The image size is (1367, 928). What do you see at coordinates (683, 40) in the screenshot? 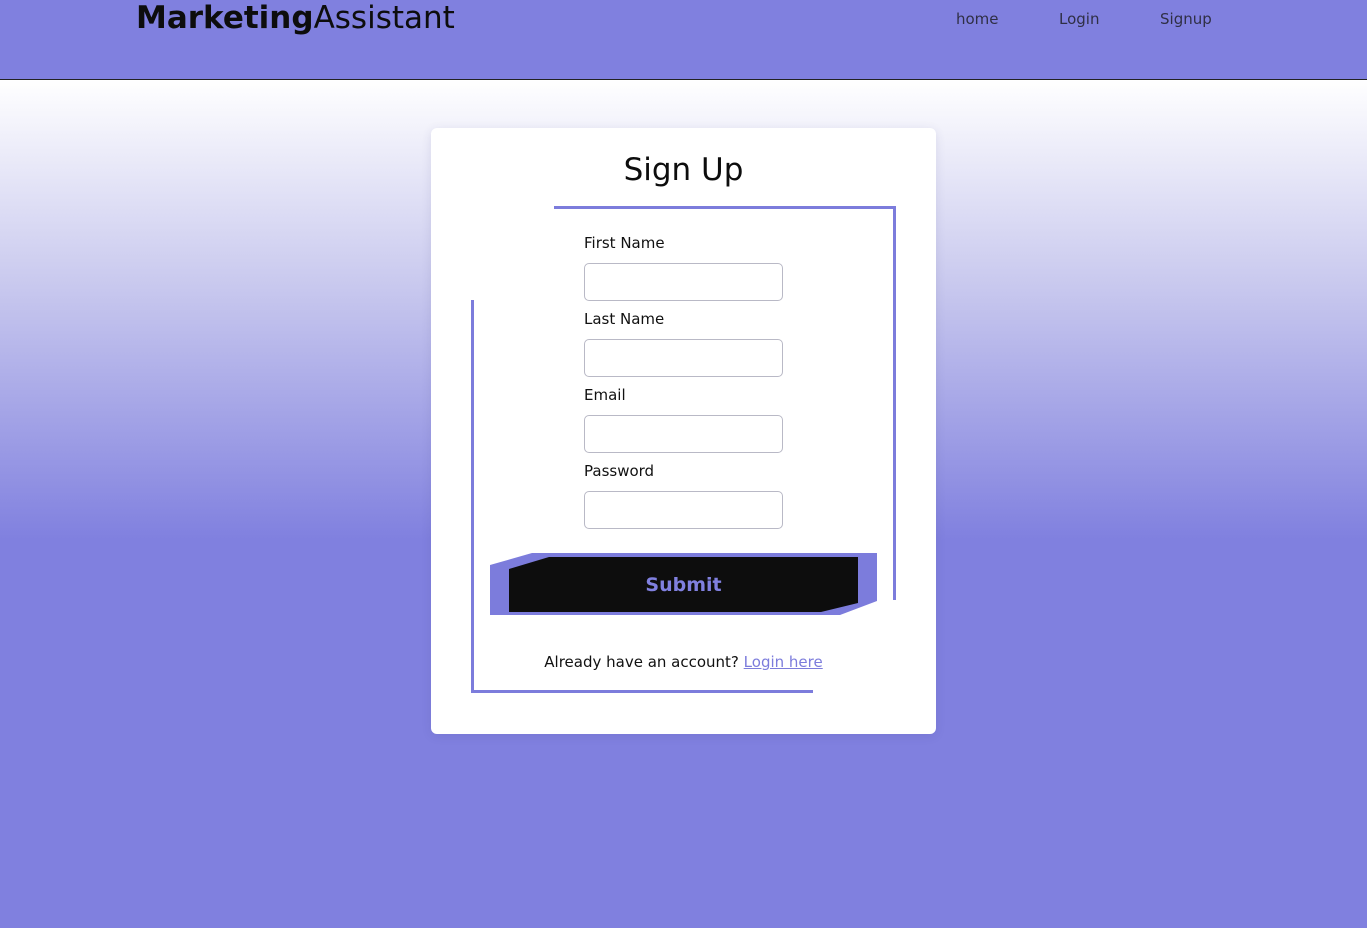
I see `top-navbar: MarketingAssistant home Login Signup` at bounding box center [683, 40].